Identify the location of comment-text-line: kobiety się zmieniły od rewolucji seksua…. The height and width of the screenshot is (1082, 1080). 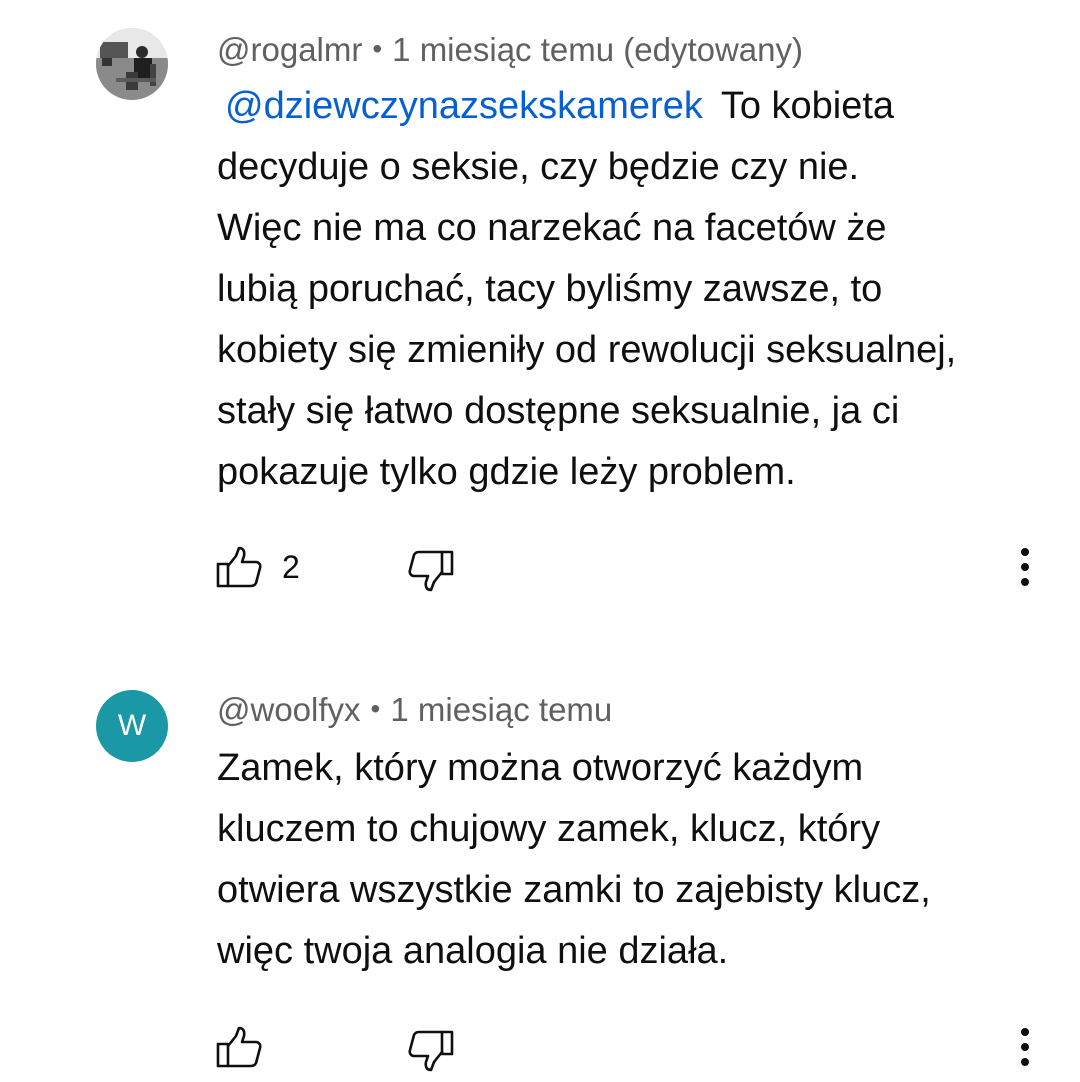
(587, 350).